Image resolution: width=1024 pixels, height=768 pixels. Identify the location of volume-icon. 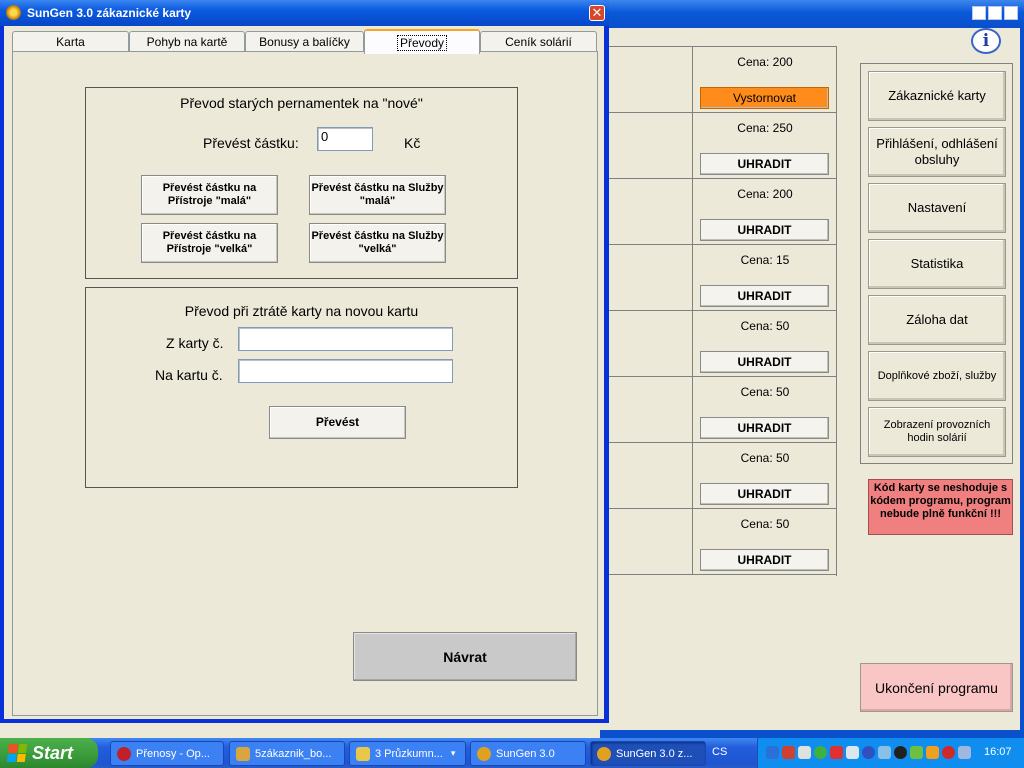
(964, 752).